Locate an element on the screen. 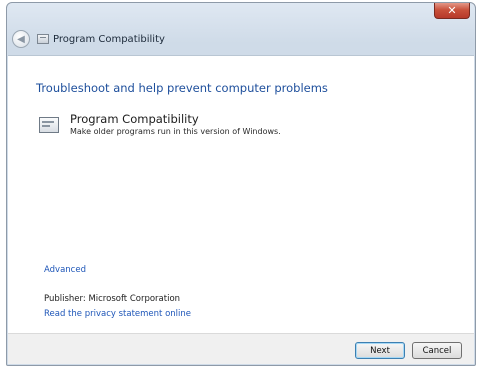 The image size is (482, 371). privacy-statement-link: Read the privacy statement online is located at coordinates (117, 314).